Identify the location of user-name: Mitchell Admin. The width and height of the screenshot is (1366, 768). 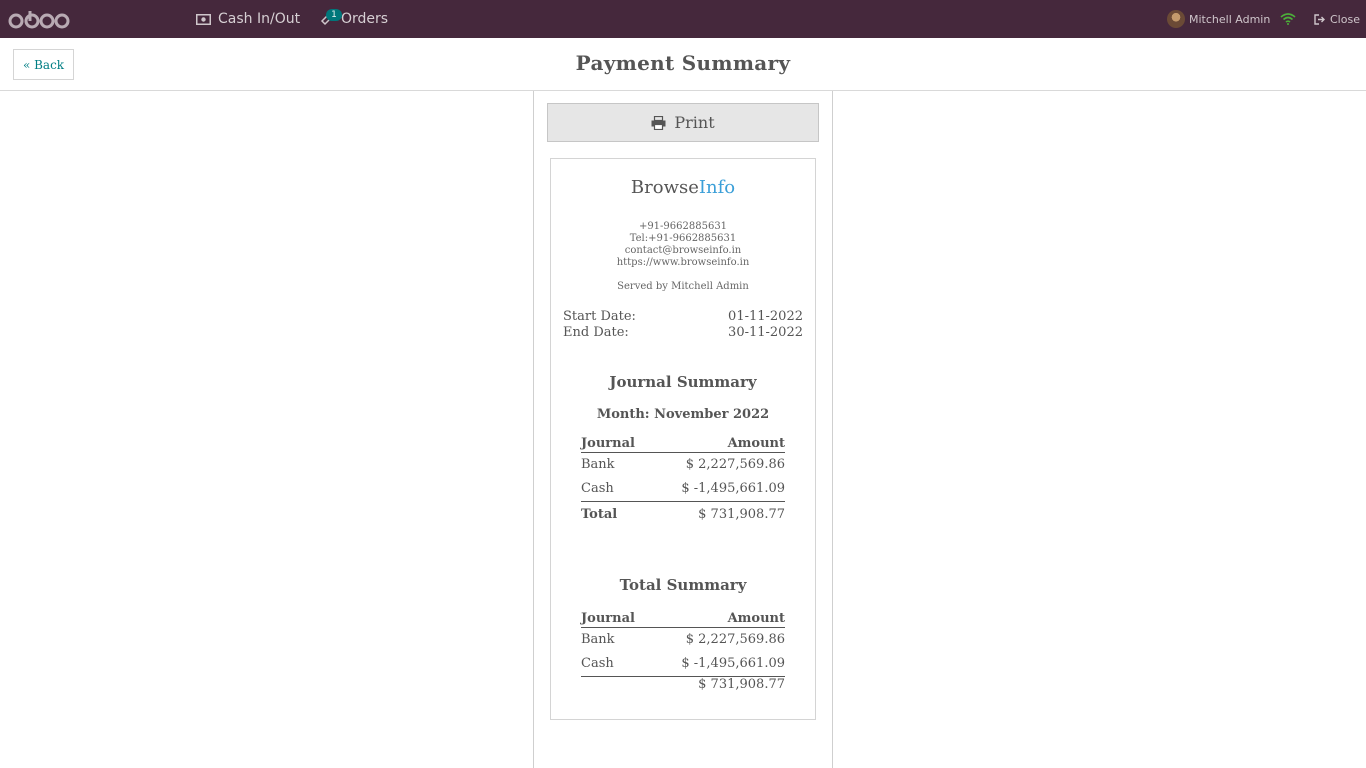
(1230, 19).